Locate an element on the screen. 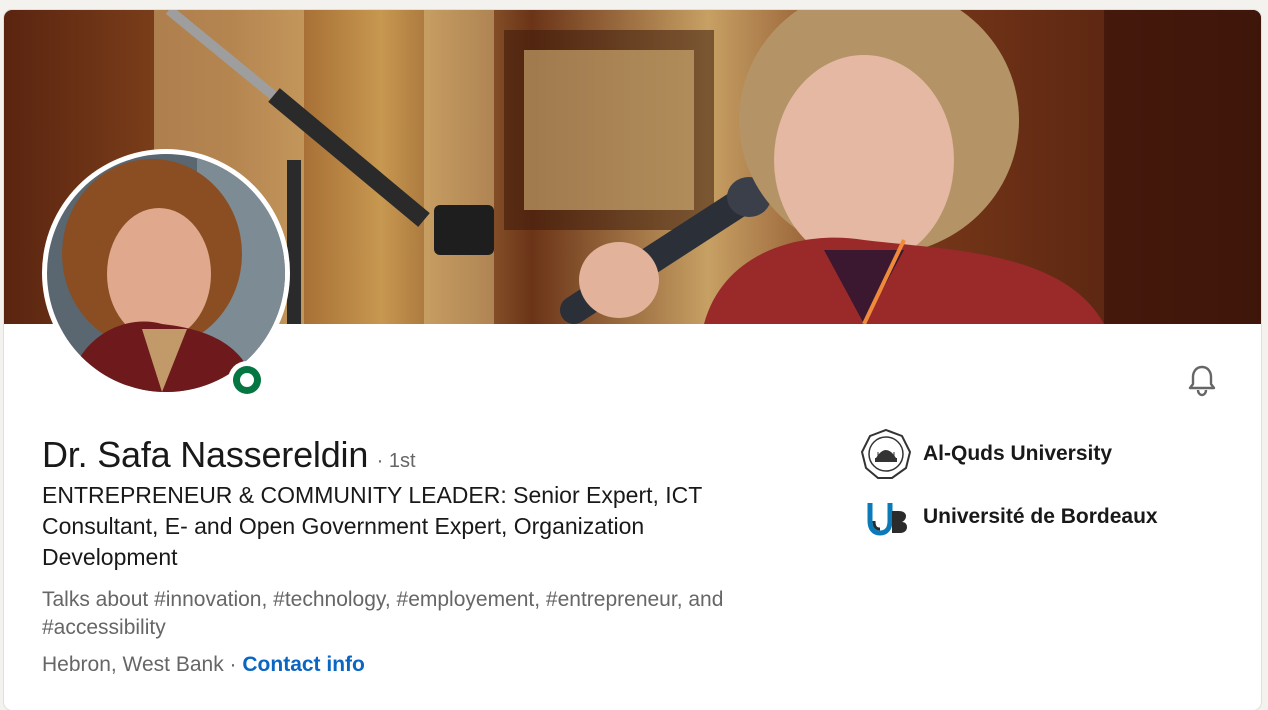  education-name: Al-Quds University is located at coordinates (1018, 453).